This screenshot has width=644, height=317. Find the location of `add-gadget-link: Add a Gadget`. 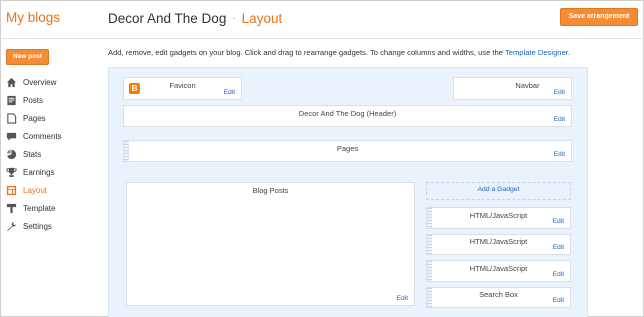

add-gadget-link: Add a Gadget is located at coordinates (498, 189).